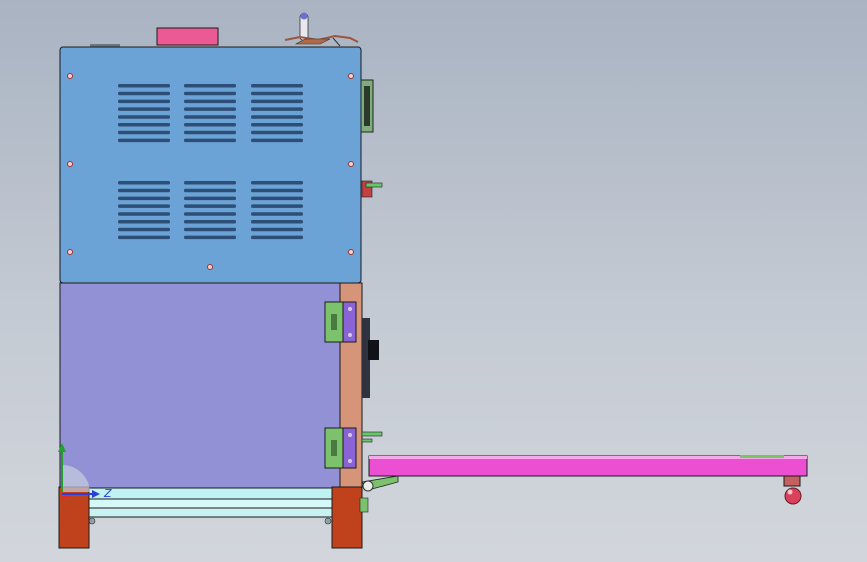 The height and width of the screenshot is (562, 867). What do you see at coordinates (372, 437) in the screenshot?
I see `door-side-bolt` at bounding box center [372, 437].